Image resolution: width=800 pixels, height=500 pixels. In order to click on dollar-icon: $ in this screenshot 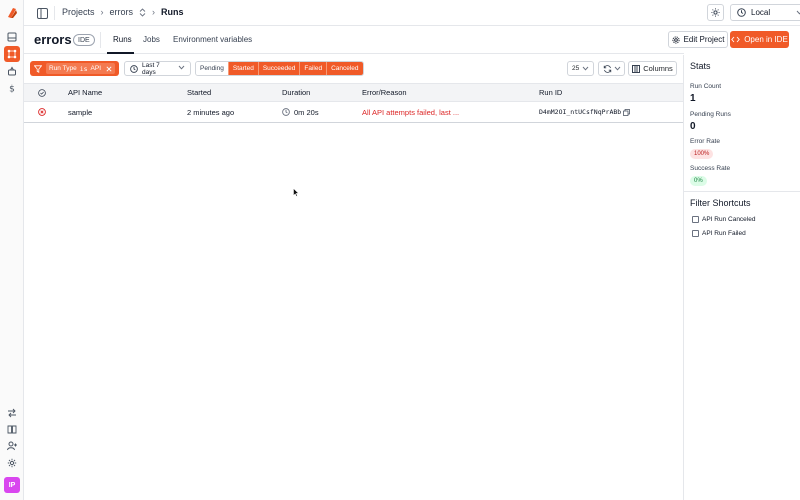, I will do `click(12, 88)`.